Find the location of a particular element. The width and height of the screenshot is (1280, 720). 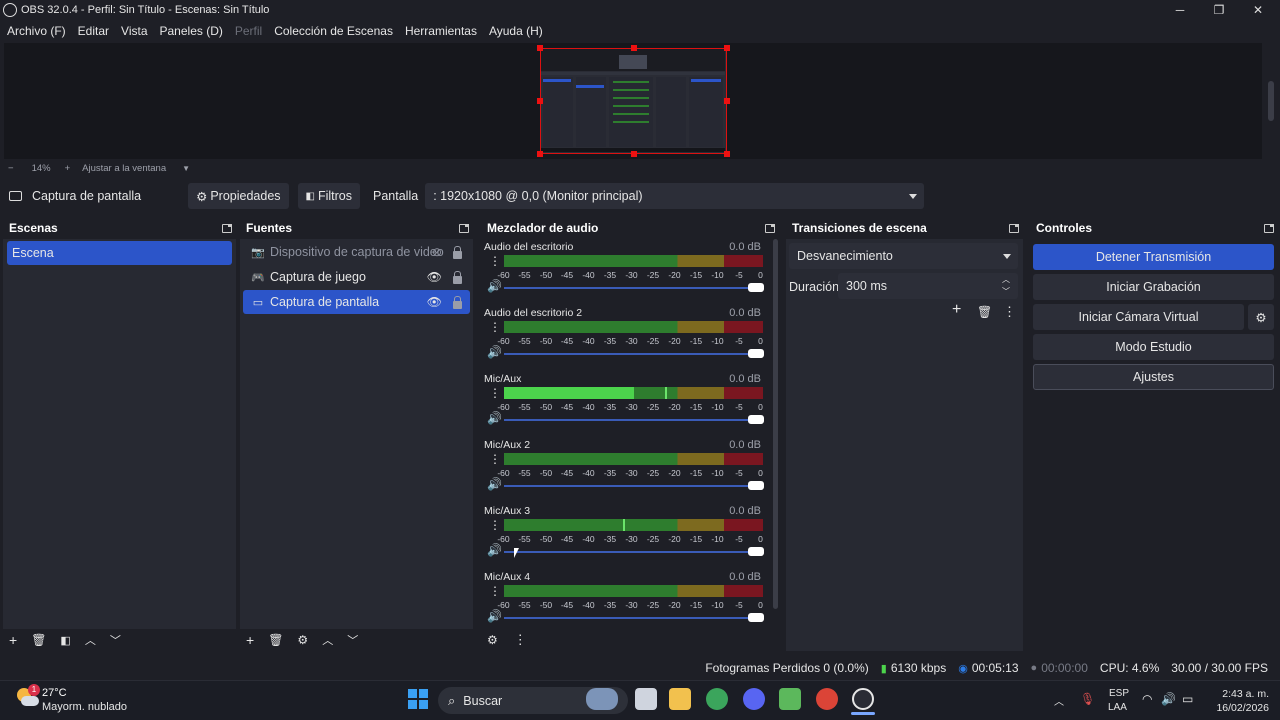

minimize-button: ─ is located at coordinates (1180, 10).